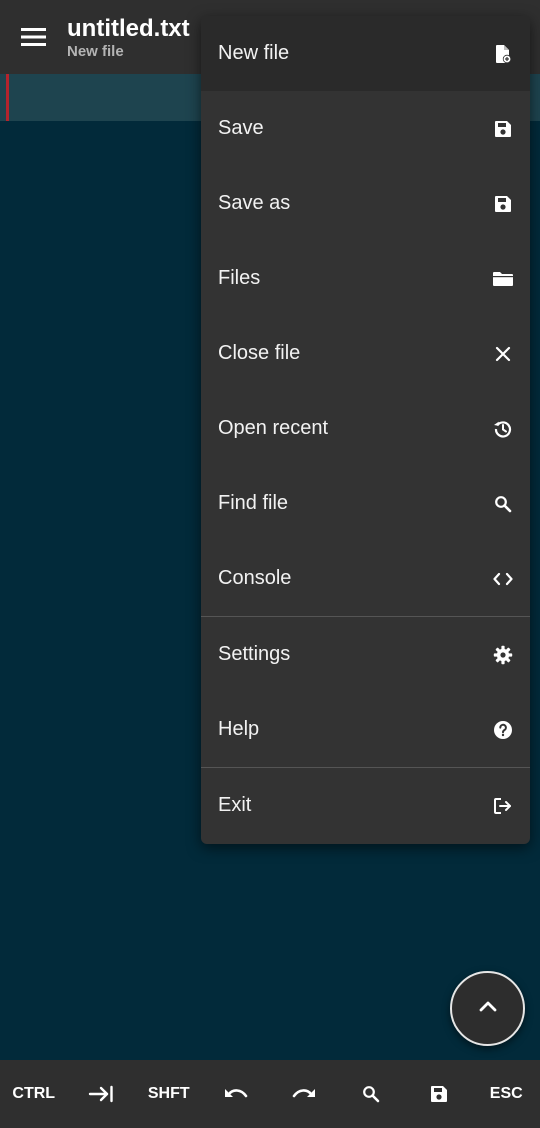 Image resolution: width=540 pixels, height=1128 pixels. Describe the element at coordinates (503, 655) in the screenshot. I see `gear-icon` at that location.